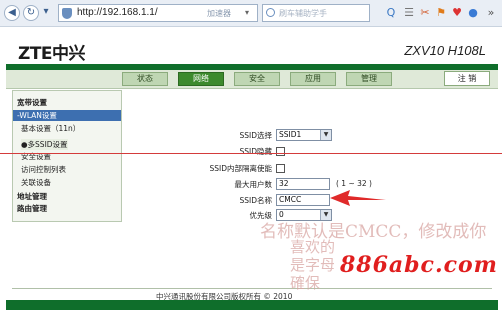  I want to click on tab-security: 安全, so click(257, 79).